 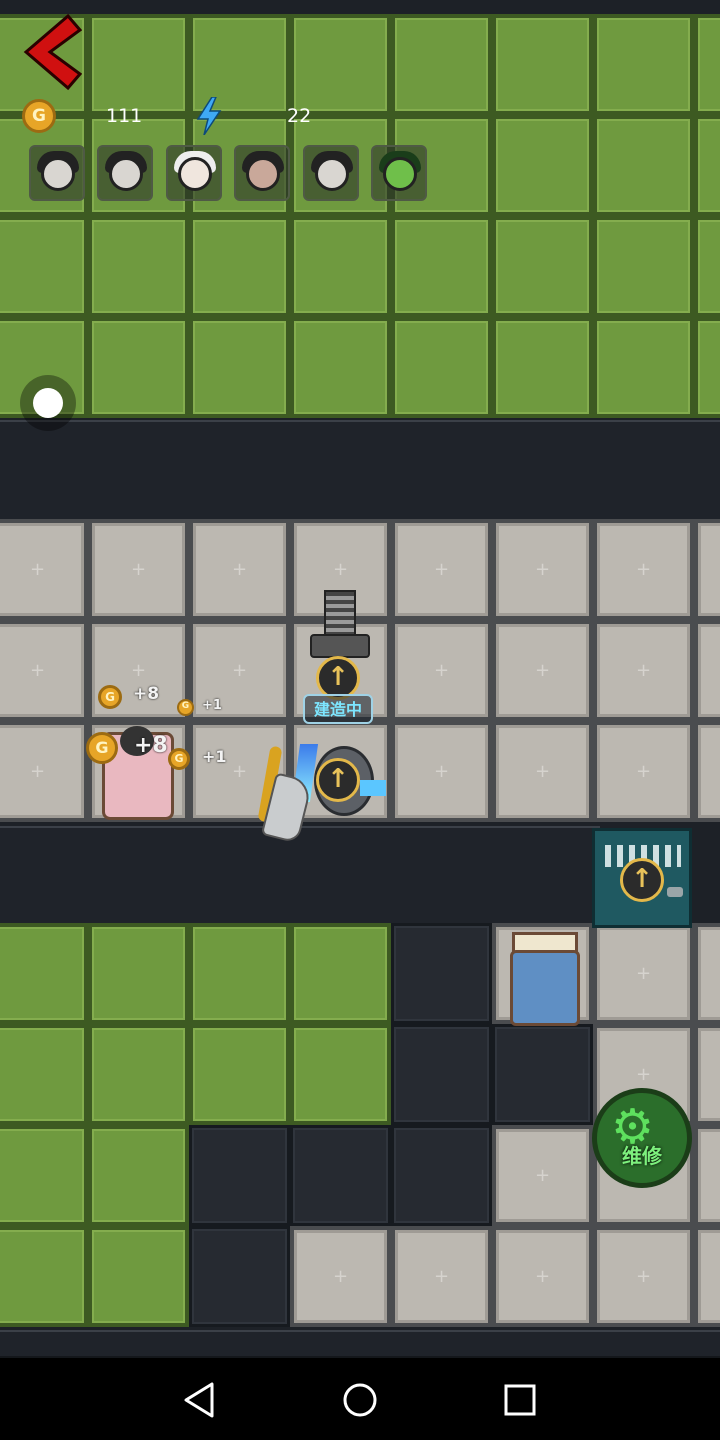 What do you see at coordinates (299, 116) in the screenshot?
I see `energy-count: 22` at bounding box center [299, 116].